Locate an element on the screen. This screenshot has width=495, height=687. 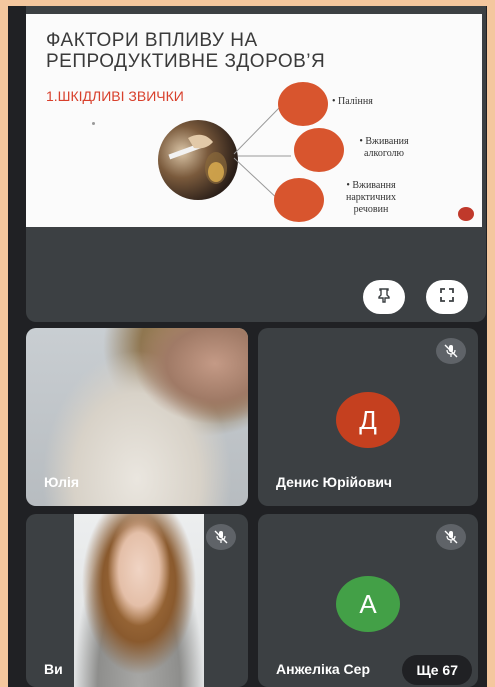
participant-video-you is located at coordinates (139, 600).